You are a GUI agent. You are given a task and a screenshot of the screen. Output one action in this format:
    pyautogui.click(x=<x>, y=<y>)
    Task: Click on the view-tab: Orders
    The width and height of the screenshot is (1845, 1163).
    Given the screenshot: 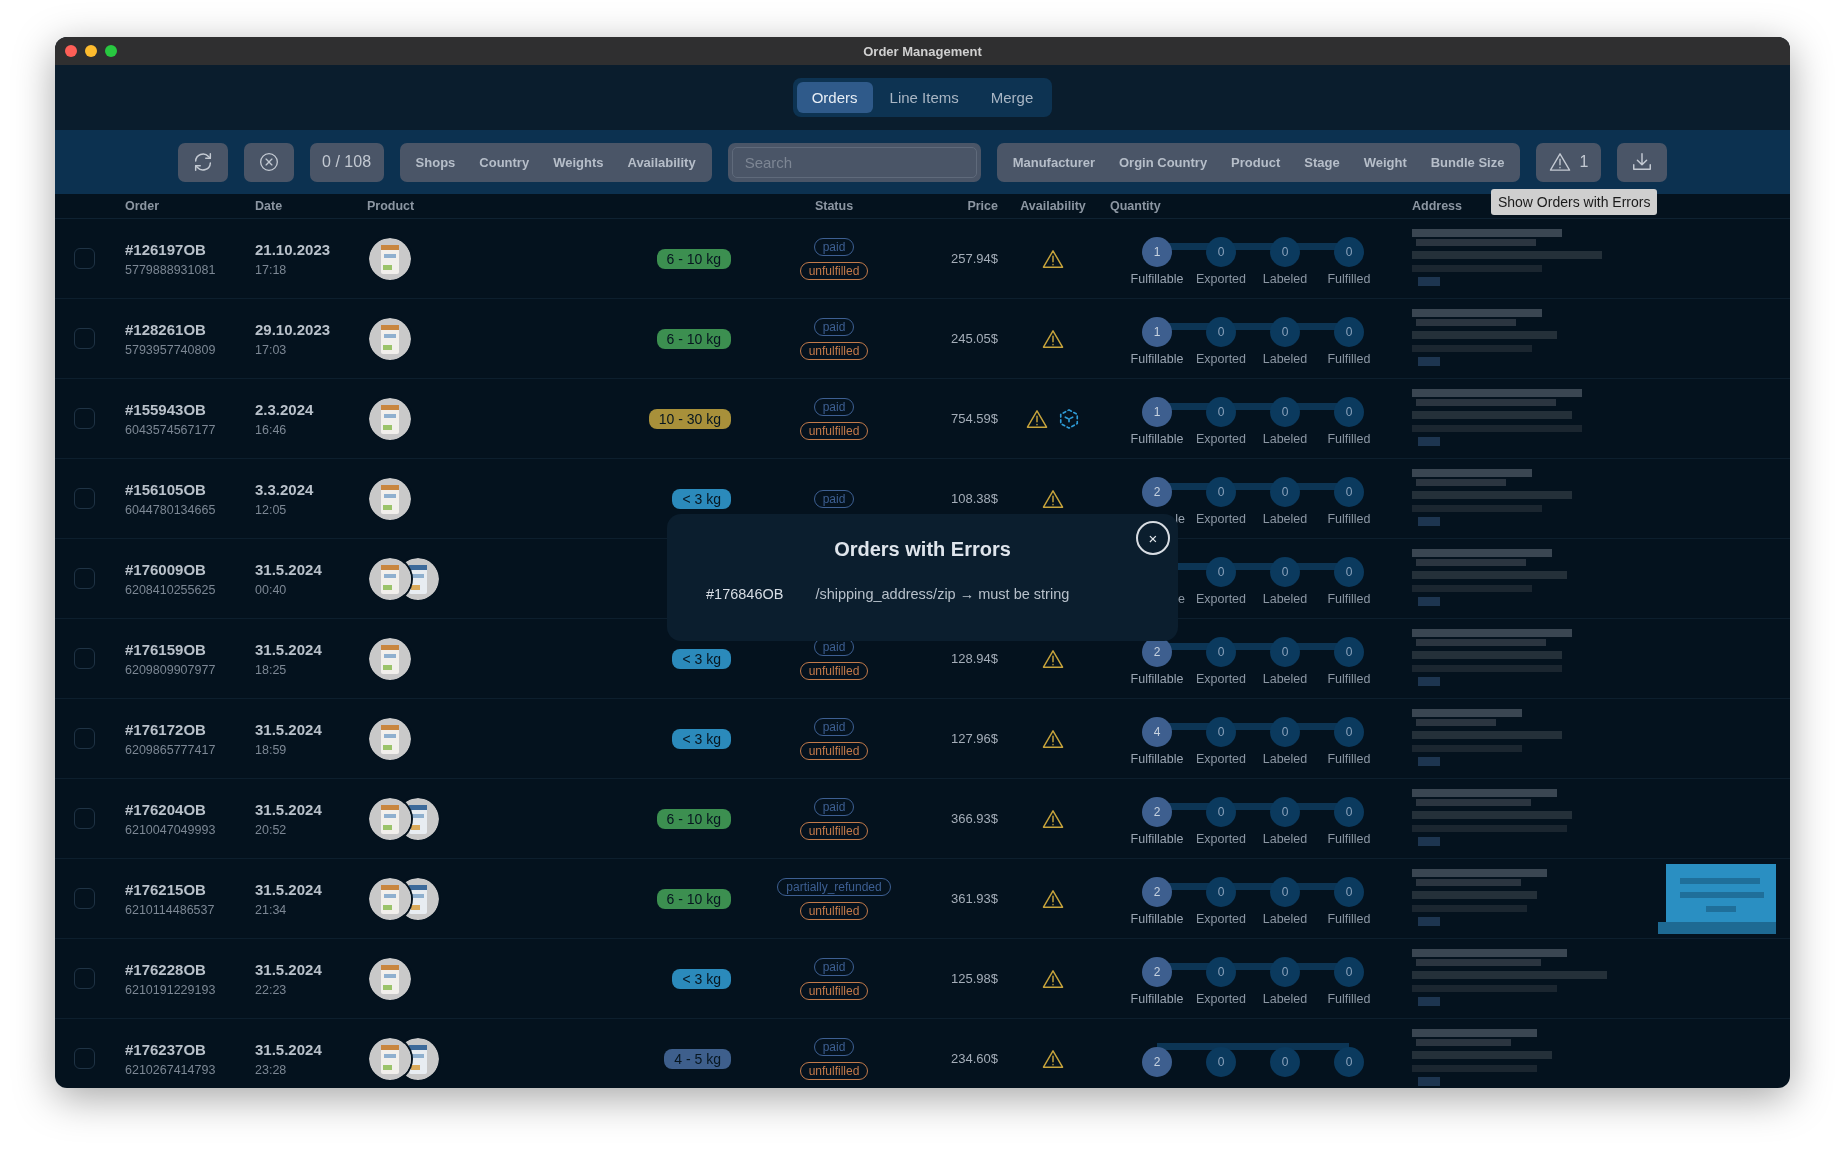 What is the action you would take?
    pyautogui.click(x=834, y=97)
    